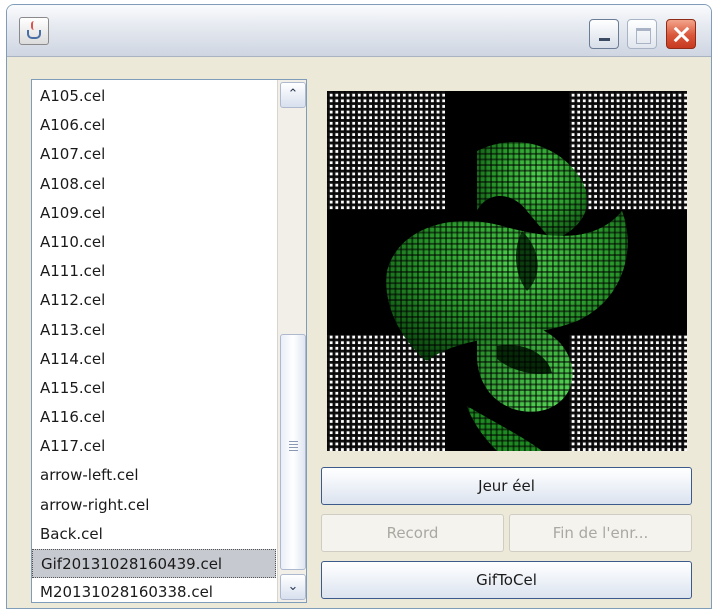  Describe the element at coordinates (154, 213) in the screenshot. I see `list-item: A109.cel` at that location.